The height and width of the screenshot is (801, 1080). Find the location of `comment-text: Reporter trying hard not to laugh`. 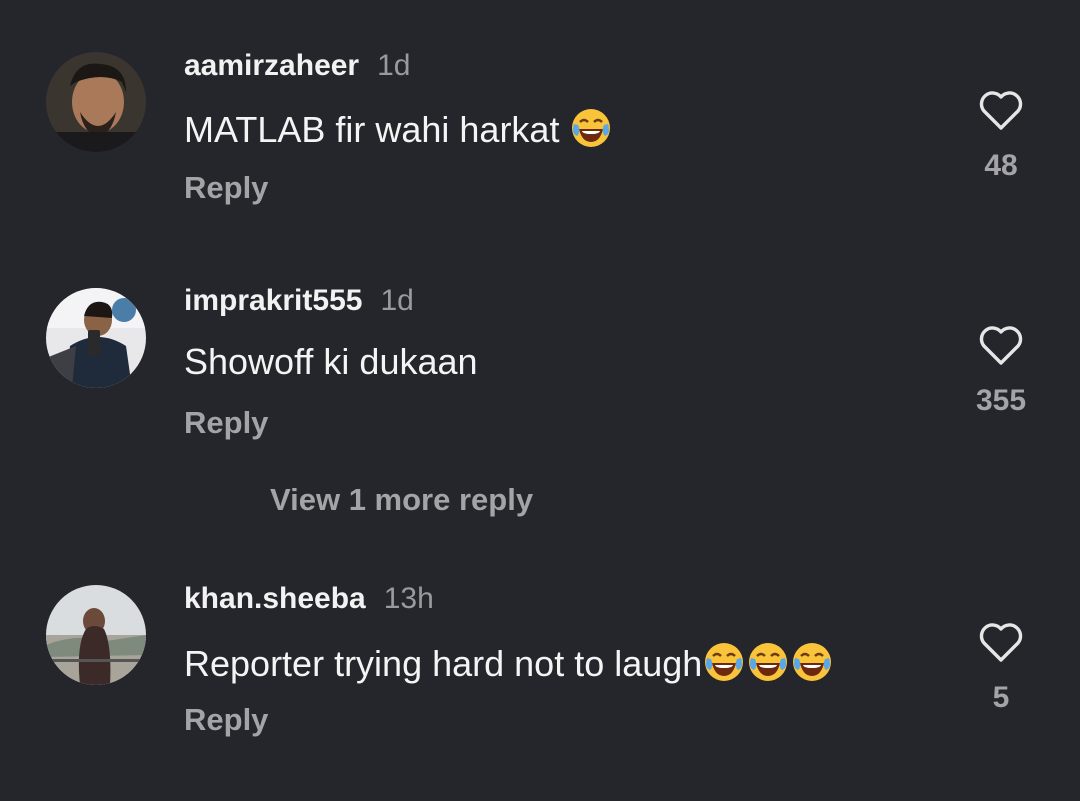

comment-text: Reporter trying hard not to laugh is located at coordinates (509, 663).